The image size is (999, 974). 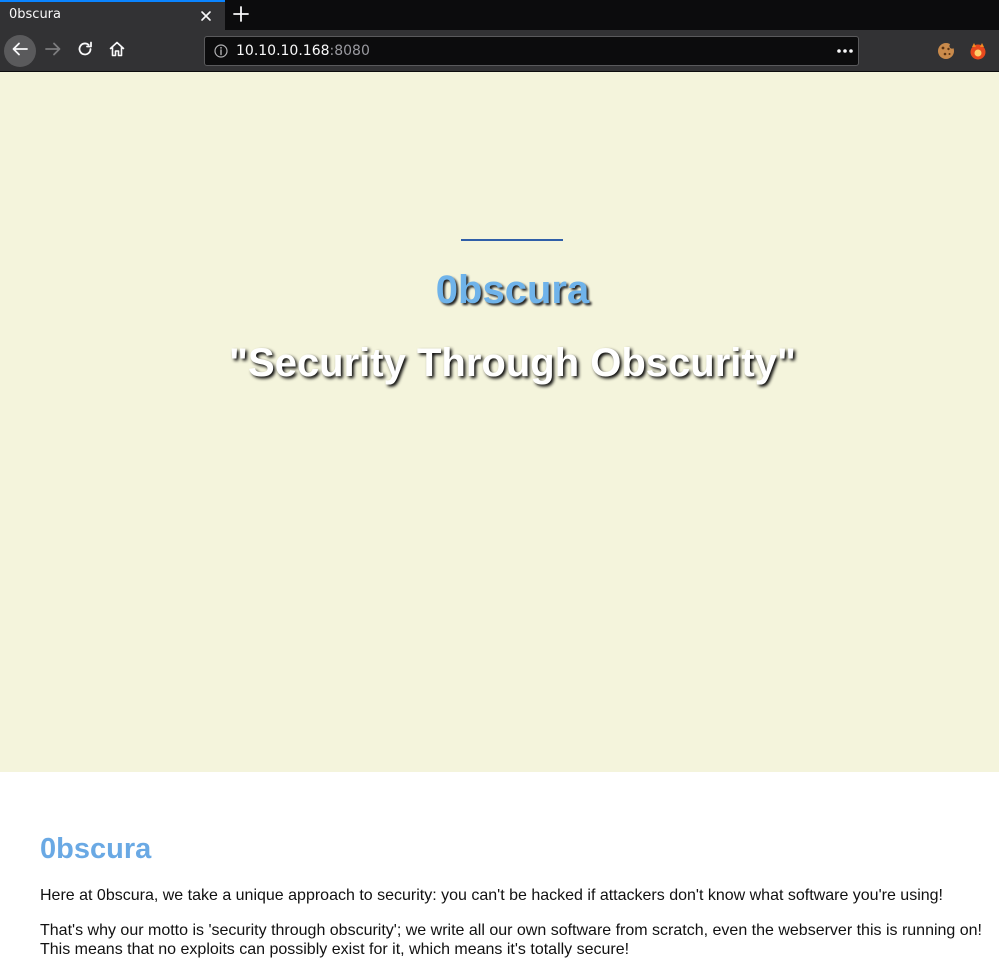 I want to click on home-icon, so click(x=117, y=51).